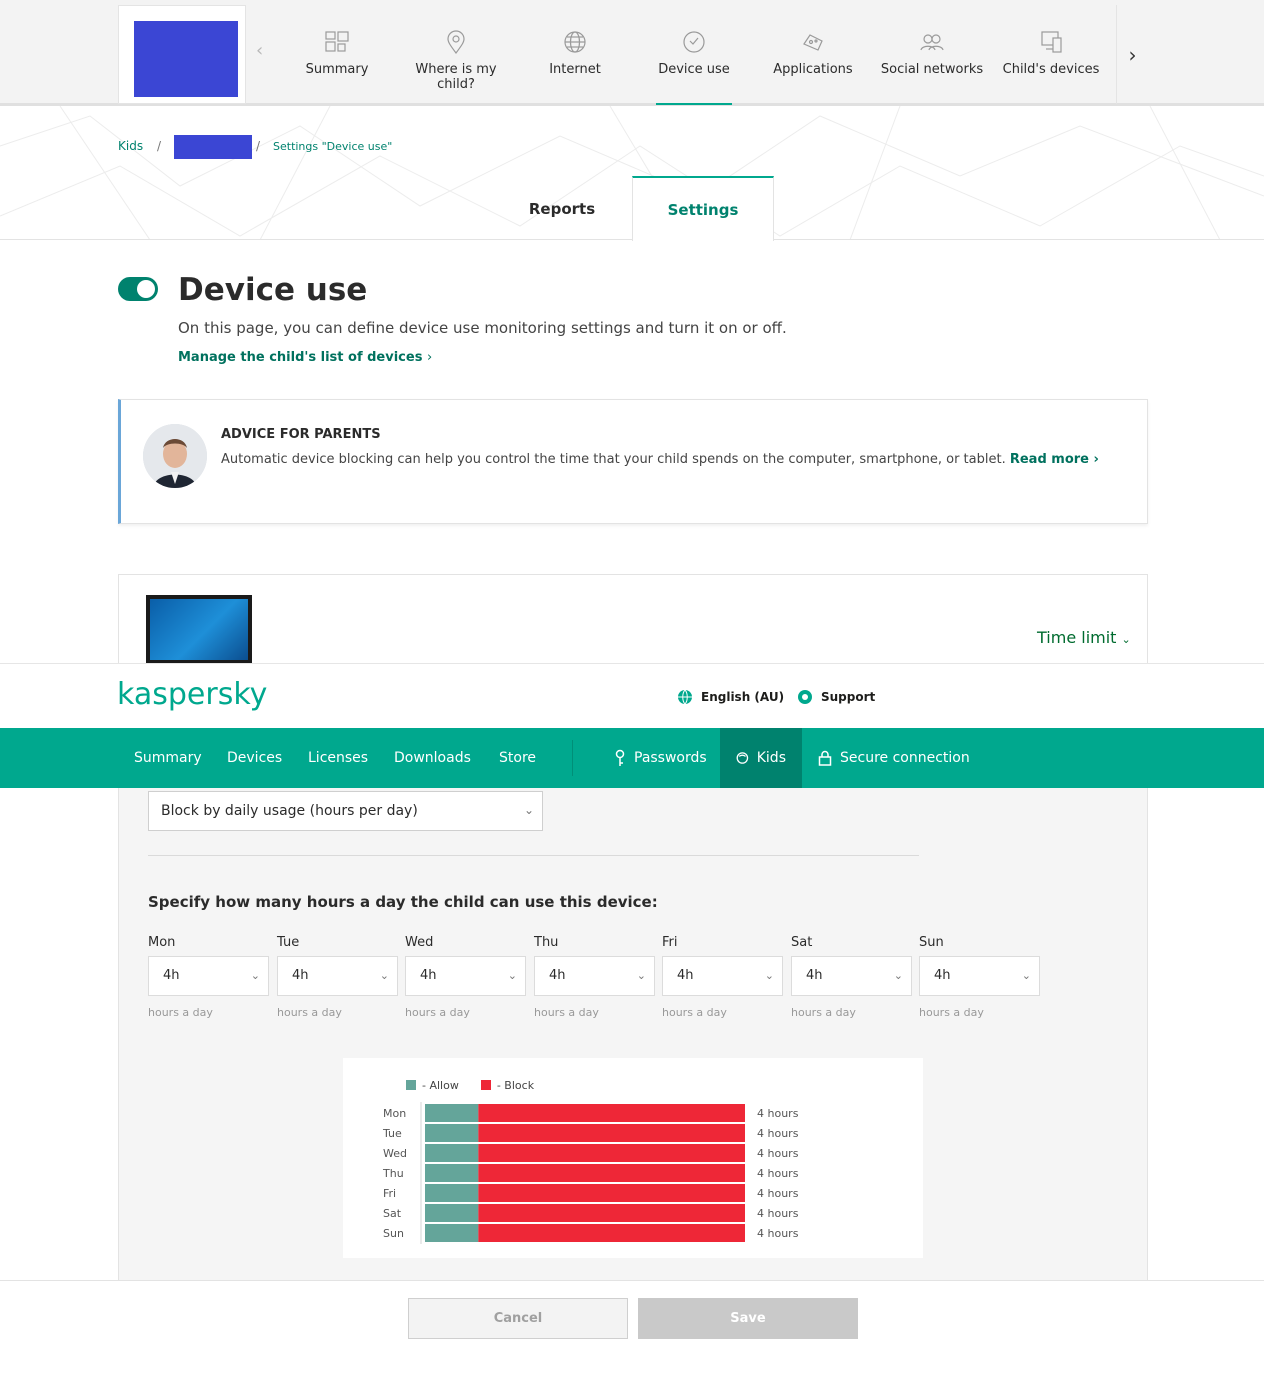 This screenshot has height=1376, width=1264. Describe the element at coordinates (419, 942) in the screenshot. I see `day-label: Wed` at that location.